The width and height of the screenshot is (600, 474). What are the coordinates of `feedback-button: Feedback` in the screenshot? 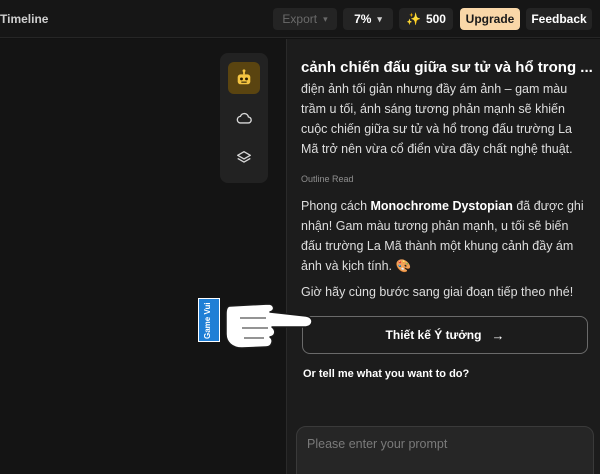 It's located at (559, 19).